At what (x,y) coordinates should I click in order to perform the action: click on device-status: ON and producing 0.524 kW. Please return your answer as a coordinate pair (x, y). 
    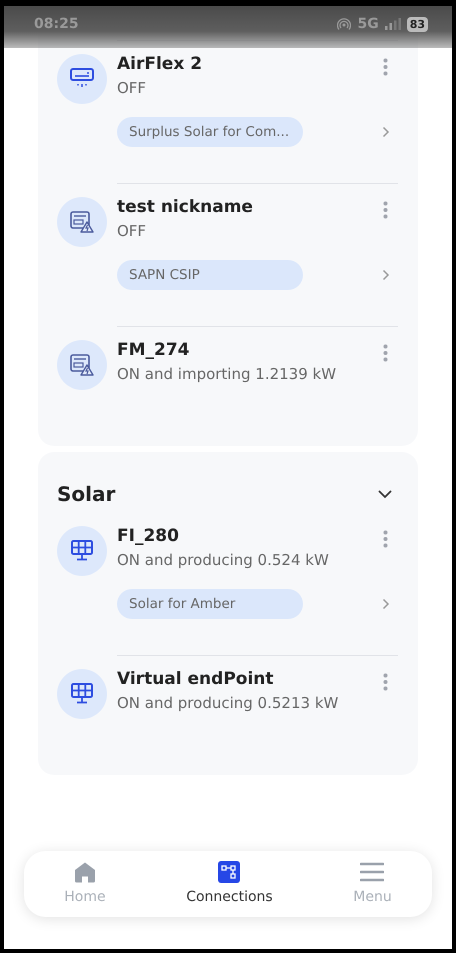
    Looking at the image, I should click on (223, 560).